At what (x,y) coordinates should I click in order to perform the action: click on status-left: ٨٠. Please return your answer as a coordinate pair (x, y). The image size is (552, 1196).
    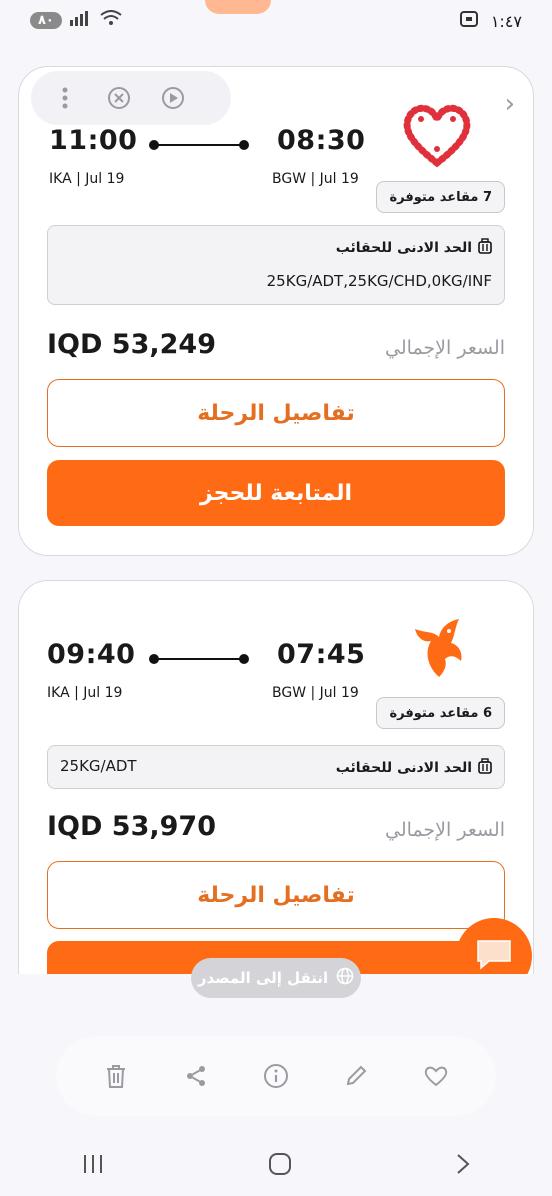
    Looking at the image, I should click on (76, 20).